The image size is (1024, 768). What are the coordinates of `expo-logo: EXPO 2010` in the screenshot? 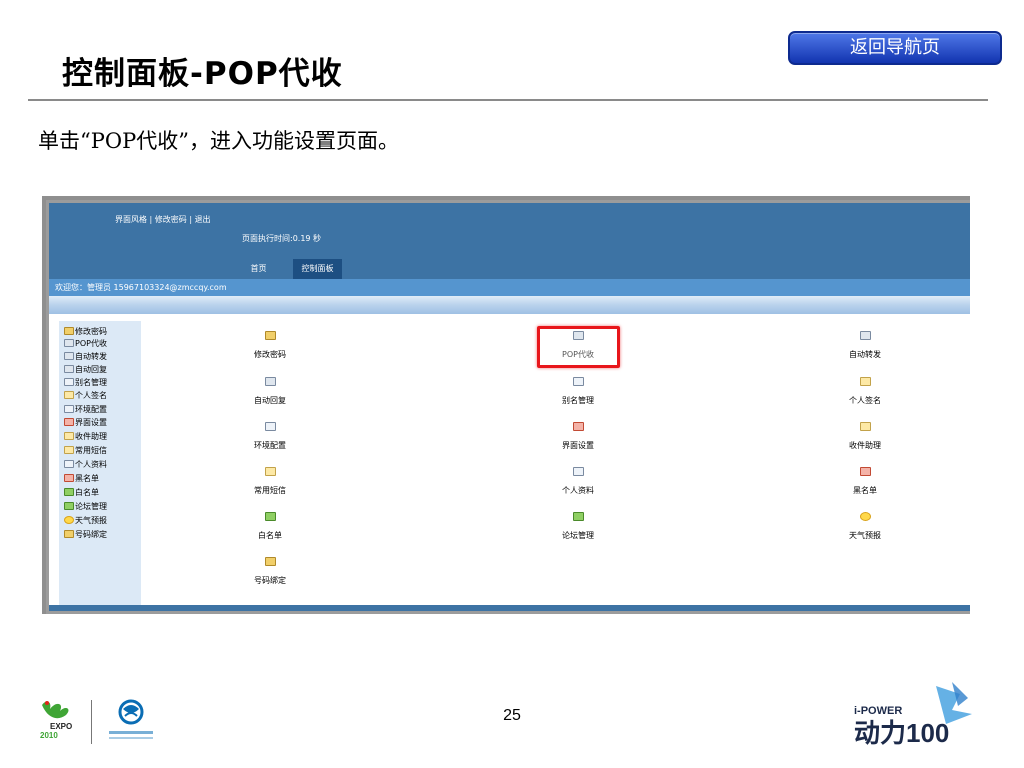 It's located at (56, 720).